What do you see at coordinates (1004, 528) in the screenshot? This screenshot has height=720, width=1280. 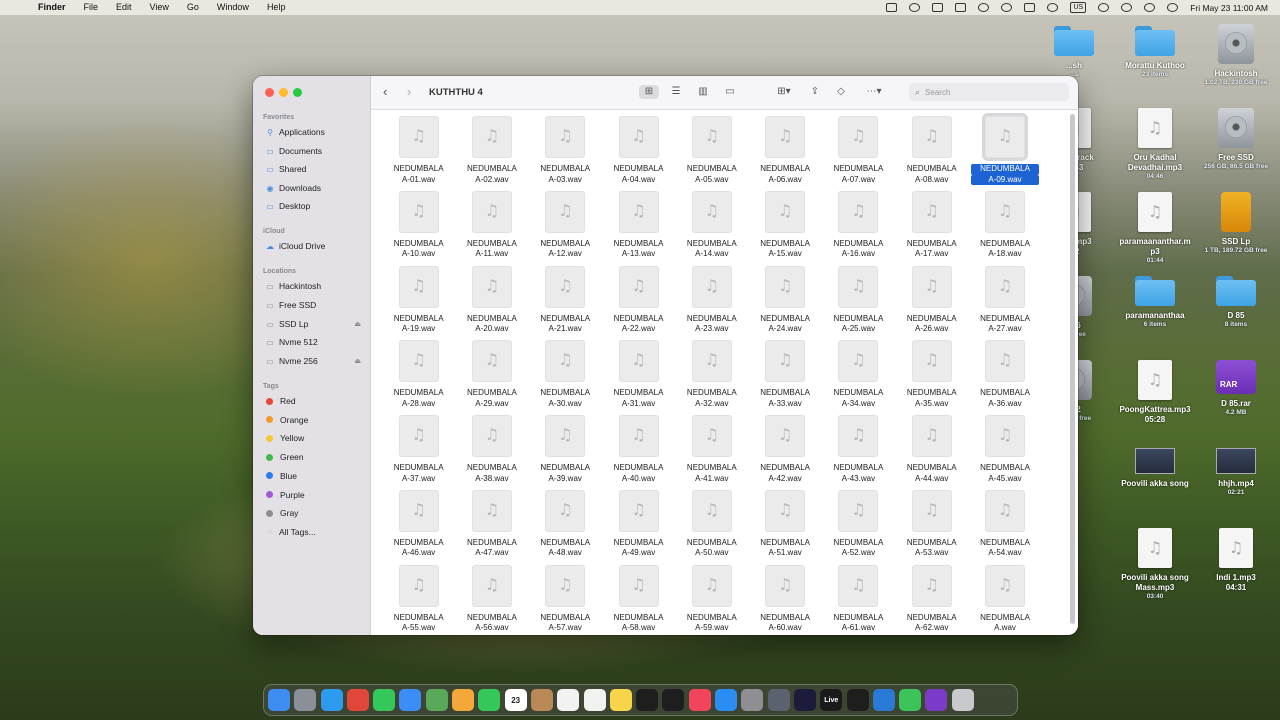 I see `file-item: ♫ NEDUMBALA A-54.wav` at bounding box center [1004, 528].